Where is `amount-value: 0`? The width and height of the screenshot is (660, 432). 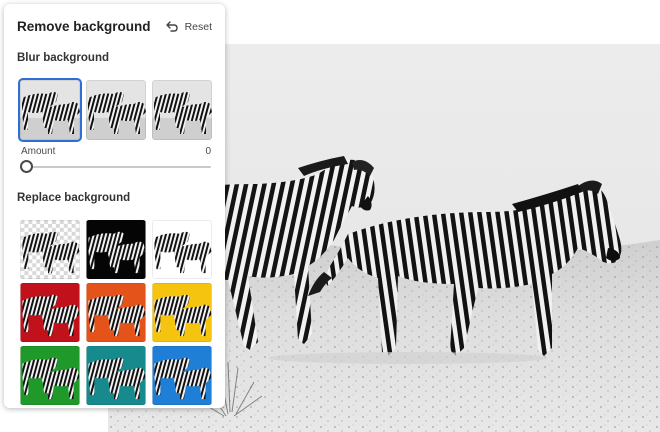 amount-value: 0 is located at coordinates (208, 151).